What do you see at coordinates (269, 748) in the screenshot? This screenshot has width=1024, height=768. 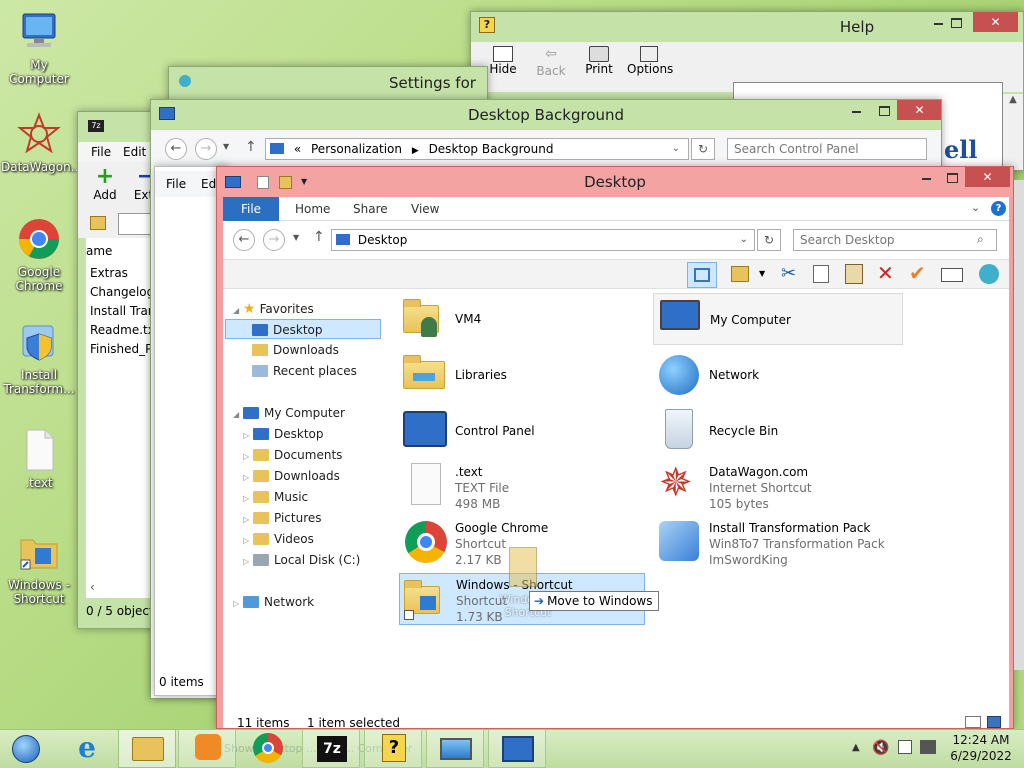 I see `taskbar-google-chrome` at bounding box center [269, 748].